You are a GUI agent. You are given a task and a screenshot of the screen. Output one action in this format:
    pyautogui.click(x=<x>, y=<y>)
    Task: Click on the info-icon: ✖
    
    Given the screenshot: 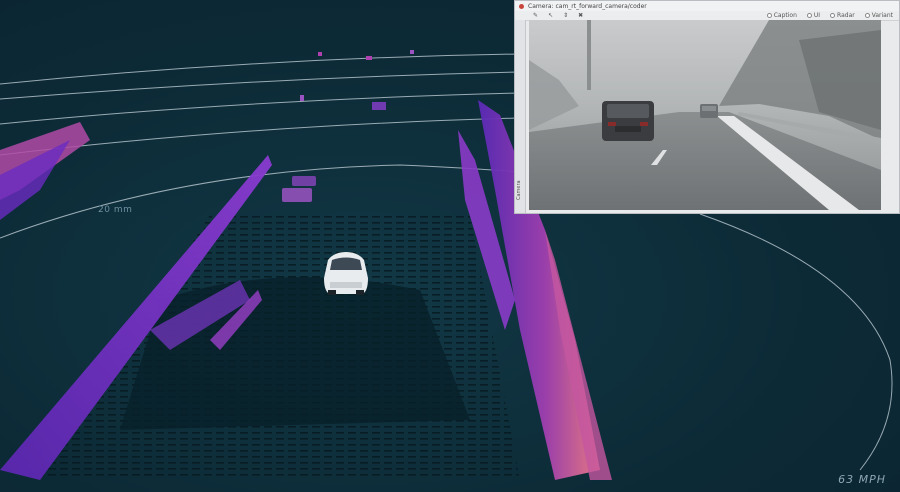 What is the action you would take?
    pyautogui.click(x=580, y=15)
    